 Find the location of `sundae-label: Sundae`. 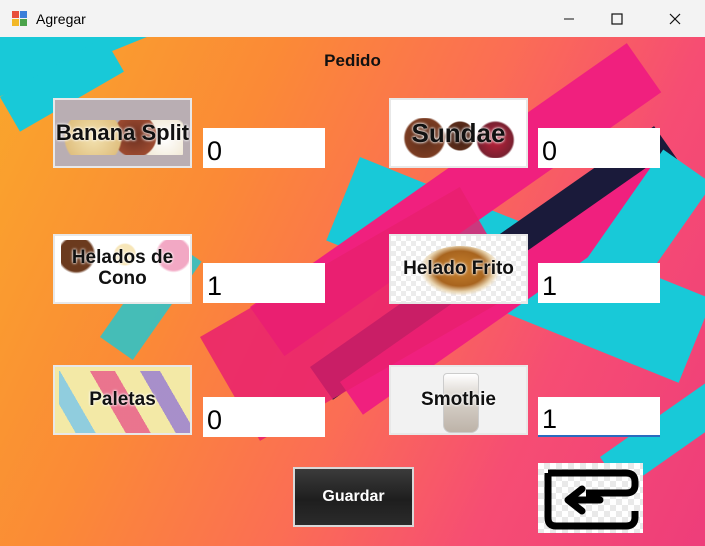

sundae-label: Sundae is located at coordinates (458, 132).